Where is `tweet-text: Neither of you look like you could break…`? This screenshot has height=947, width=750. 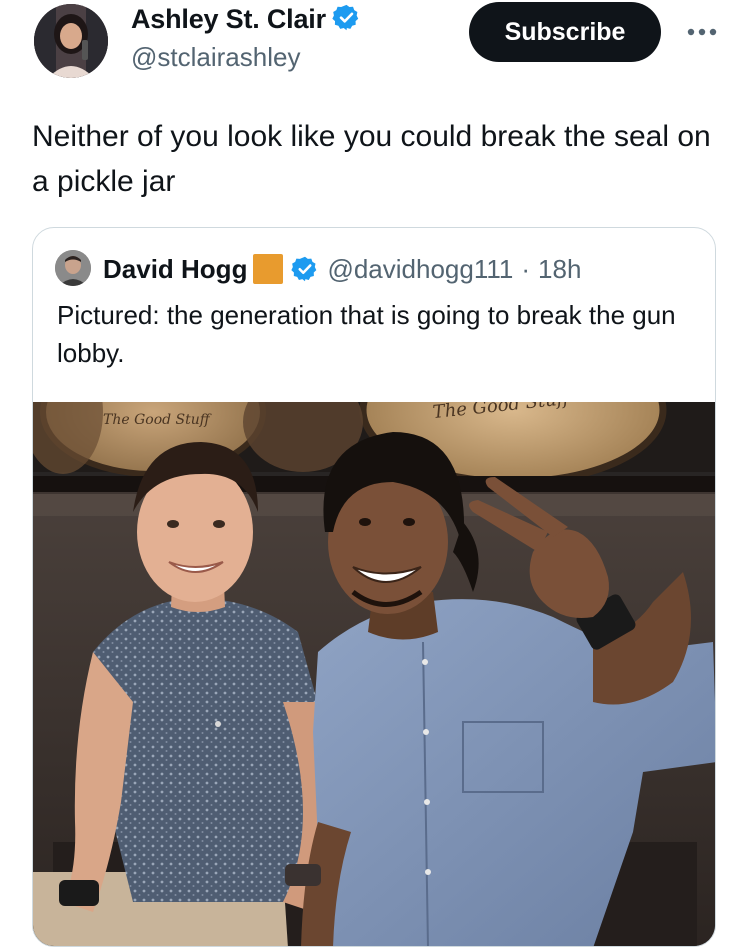 tweet-text: Neither of you look like you could break… is located at coordinates (371, 159).